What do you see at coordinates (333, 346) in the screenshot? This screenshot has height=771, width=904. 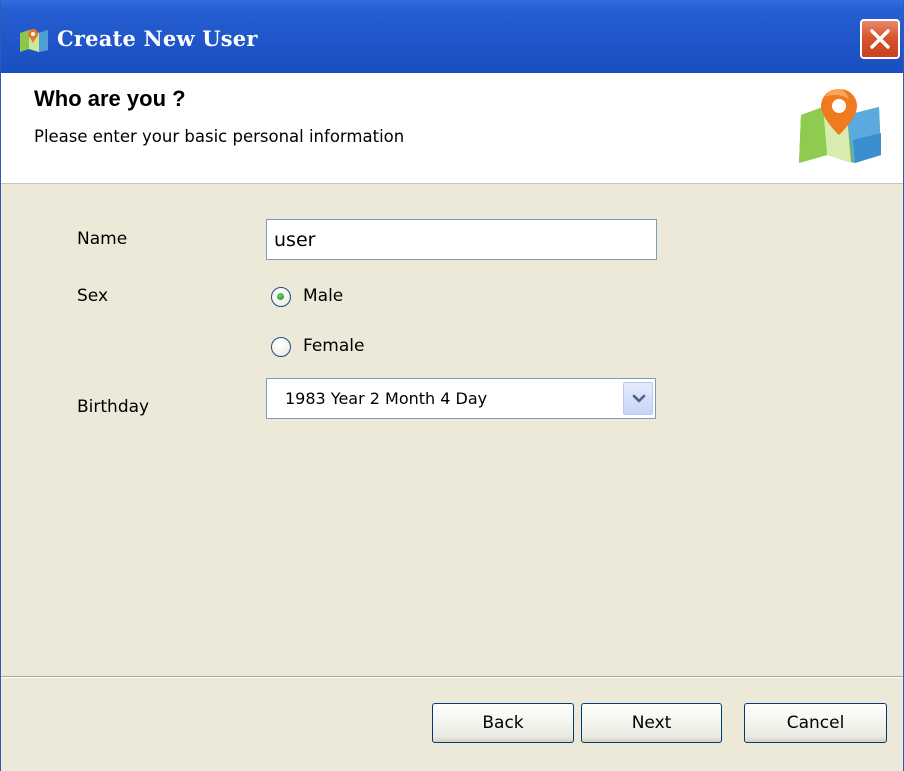 I see `sex-female-label: Female` at bounding box center [333, 346].